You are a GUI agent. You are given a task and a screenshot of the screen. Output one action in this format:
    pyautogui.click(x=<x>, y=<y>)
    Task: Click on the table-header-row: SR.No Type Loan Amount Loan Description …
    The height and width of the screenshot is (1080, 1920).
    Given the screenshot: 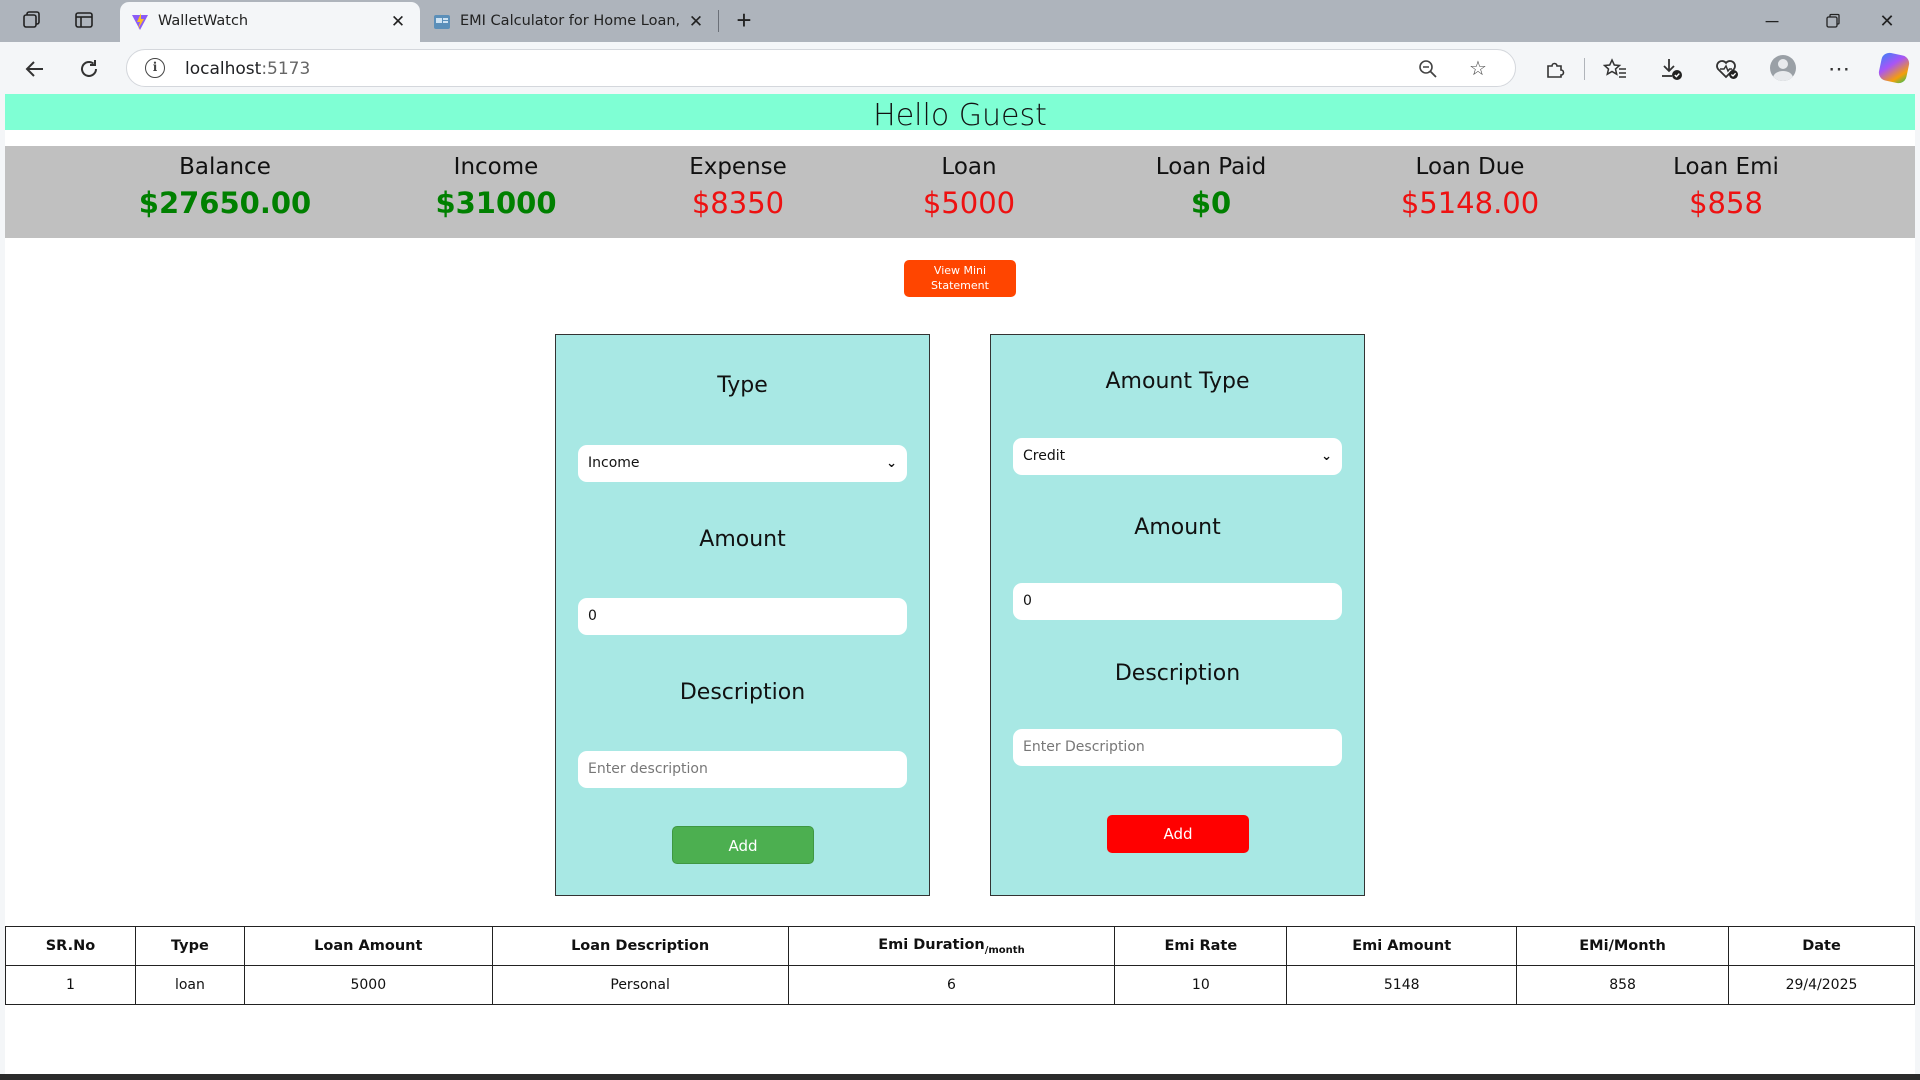 What is the action you would take?
    pyautogui.click(x=960, y=946)
    